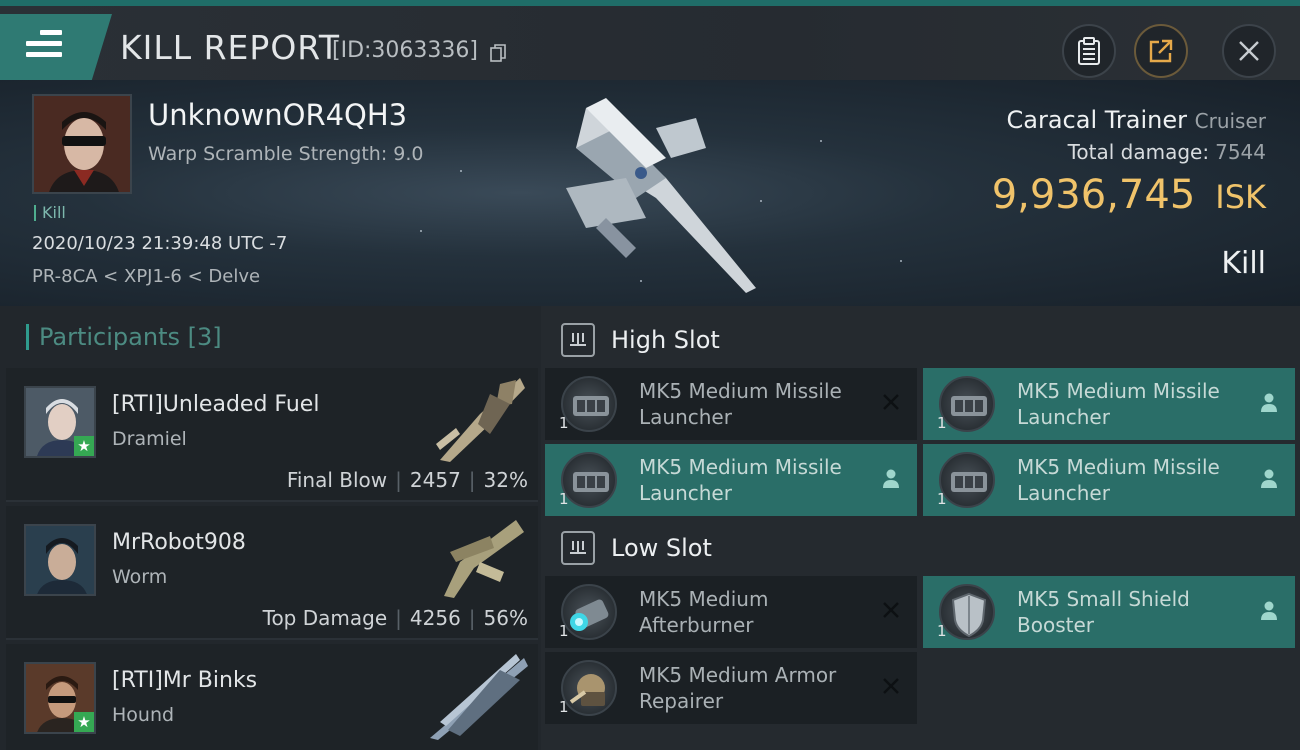  I want to click on participant-card: ★ [RTI]Mr Binks Hound, so click(272, 697).